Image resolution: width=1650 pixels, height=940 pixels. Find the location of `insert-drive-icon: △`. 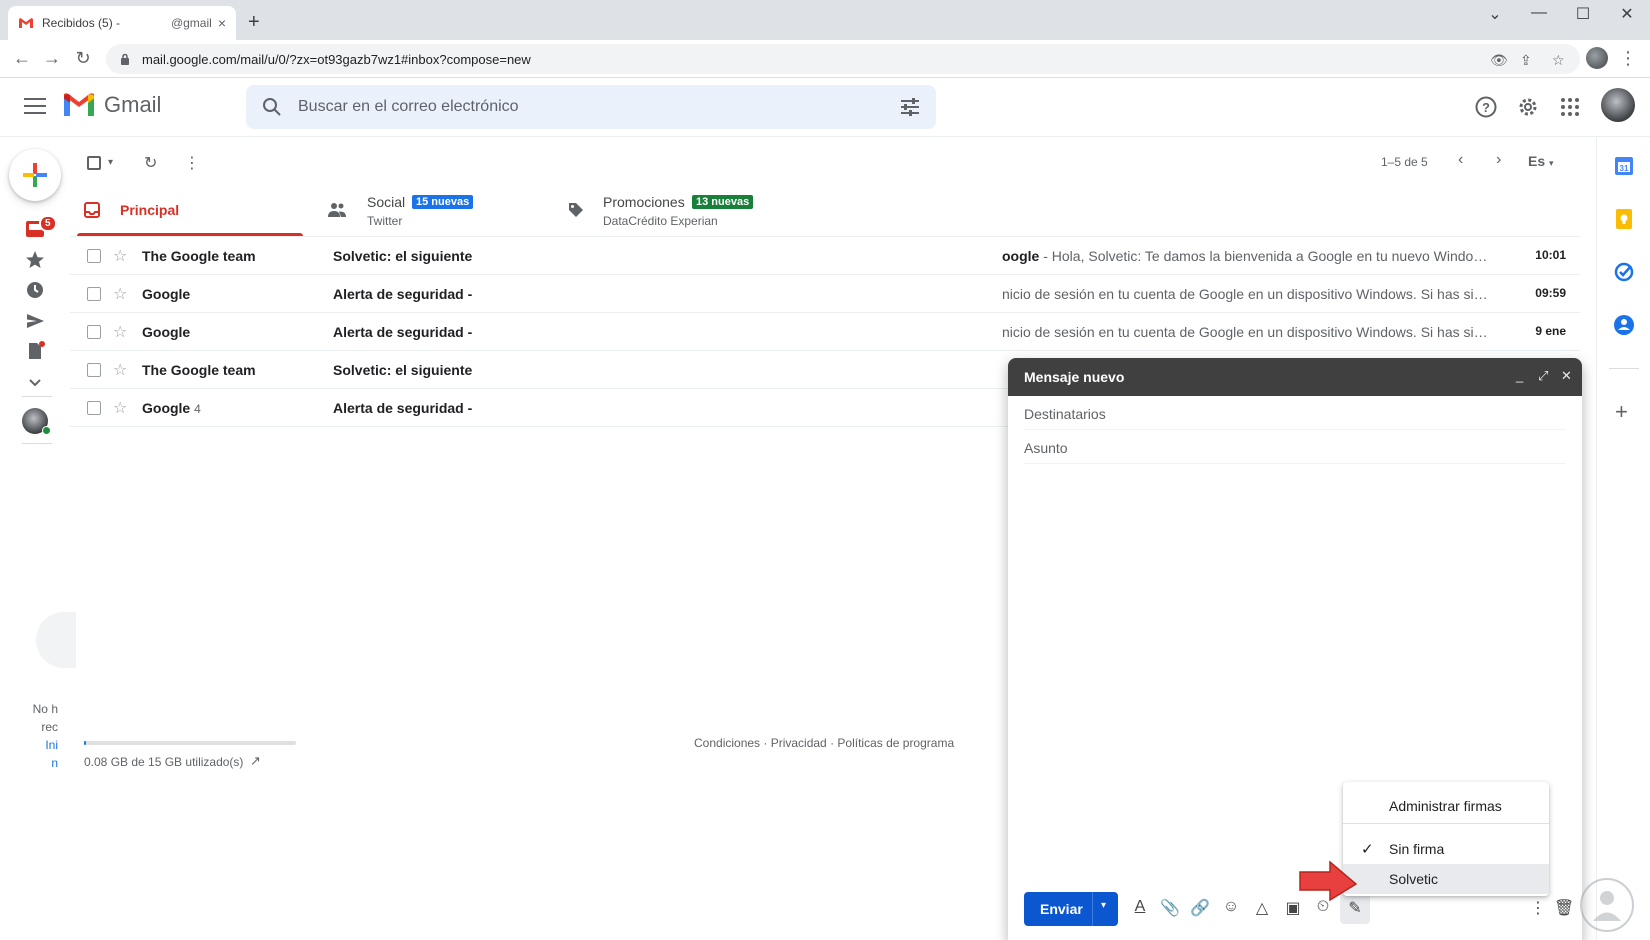

insert-drive-icon: △ is located at coordinates (1262, 908).